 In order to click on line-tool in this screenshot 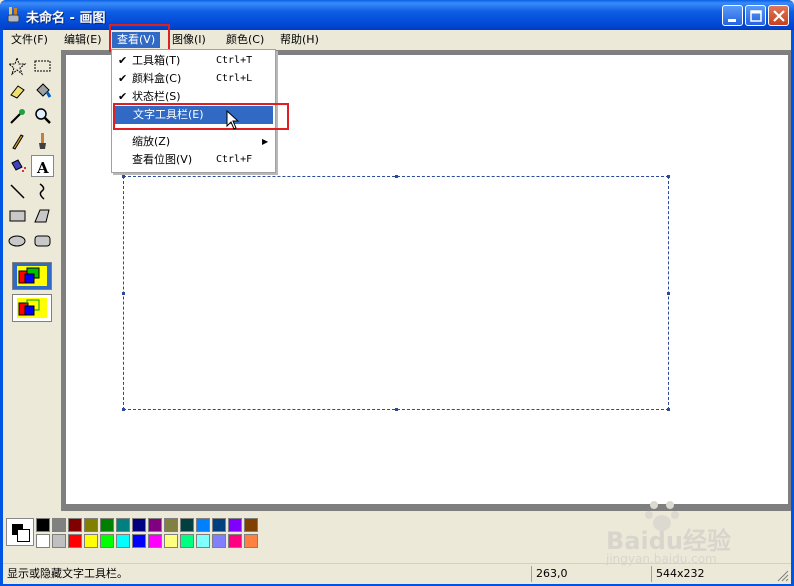, I will do `click(17, 191)`.